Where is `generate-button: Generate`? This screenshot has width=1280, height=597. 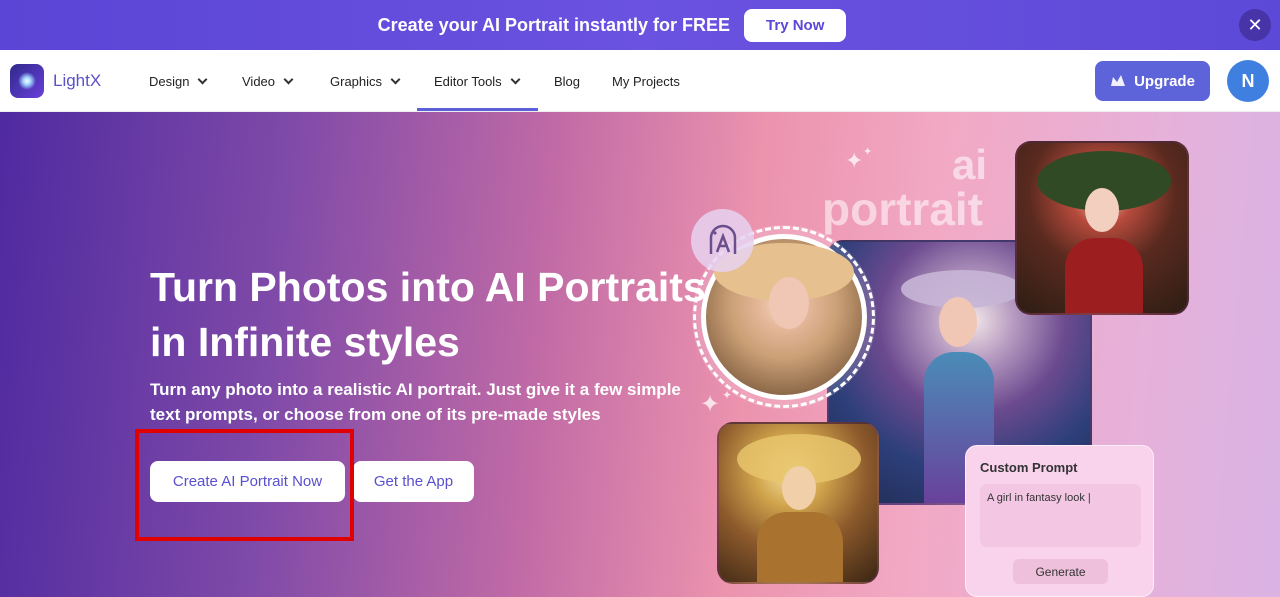
generate-button: Generate is located at coordinates (1060, 571).